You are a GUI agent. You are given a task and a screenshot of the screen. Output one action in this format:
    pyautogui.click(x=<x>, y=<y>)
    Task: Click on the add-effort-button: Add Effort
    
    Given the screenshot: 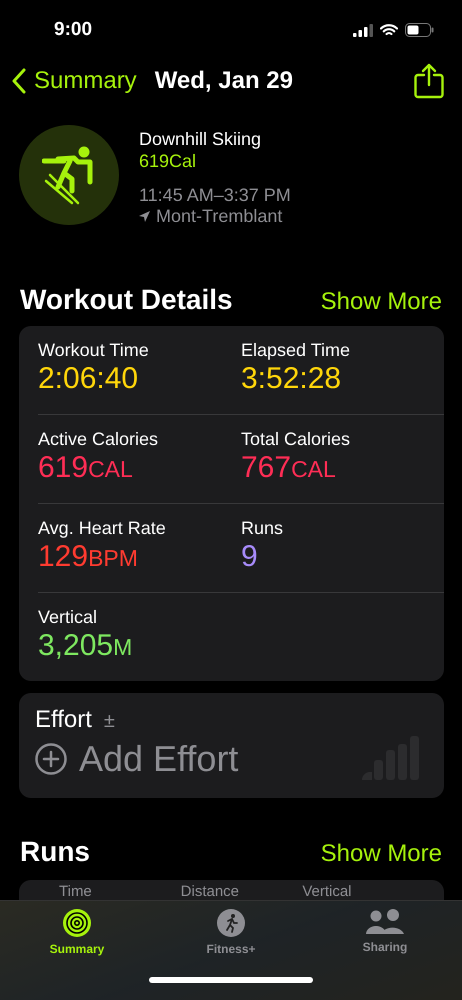 What is the action you would take?
    pyautogui.click(x=136, y=759)
    